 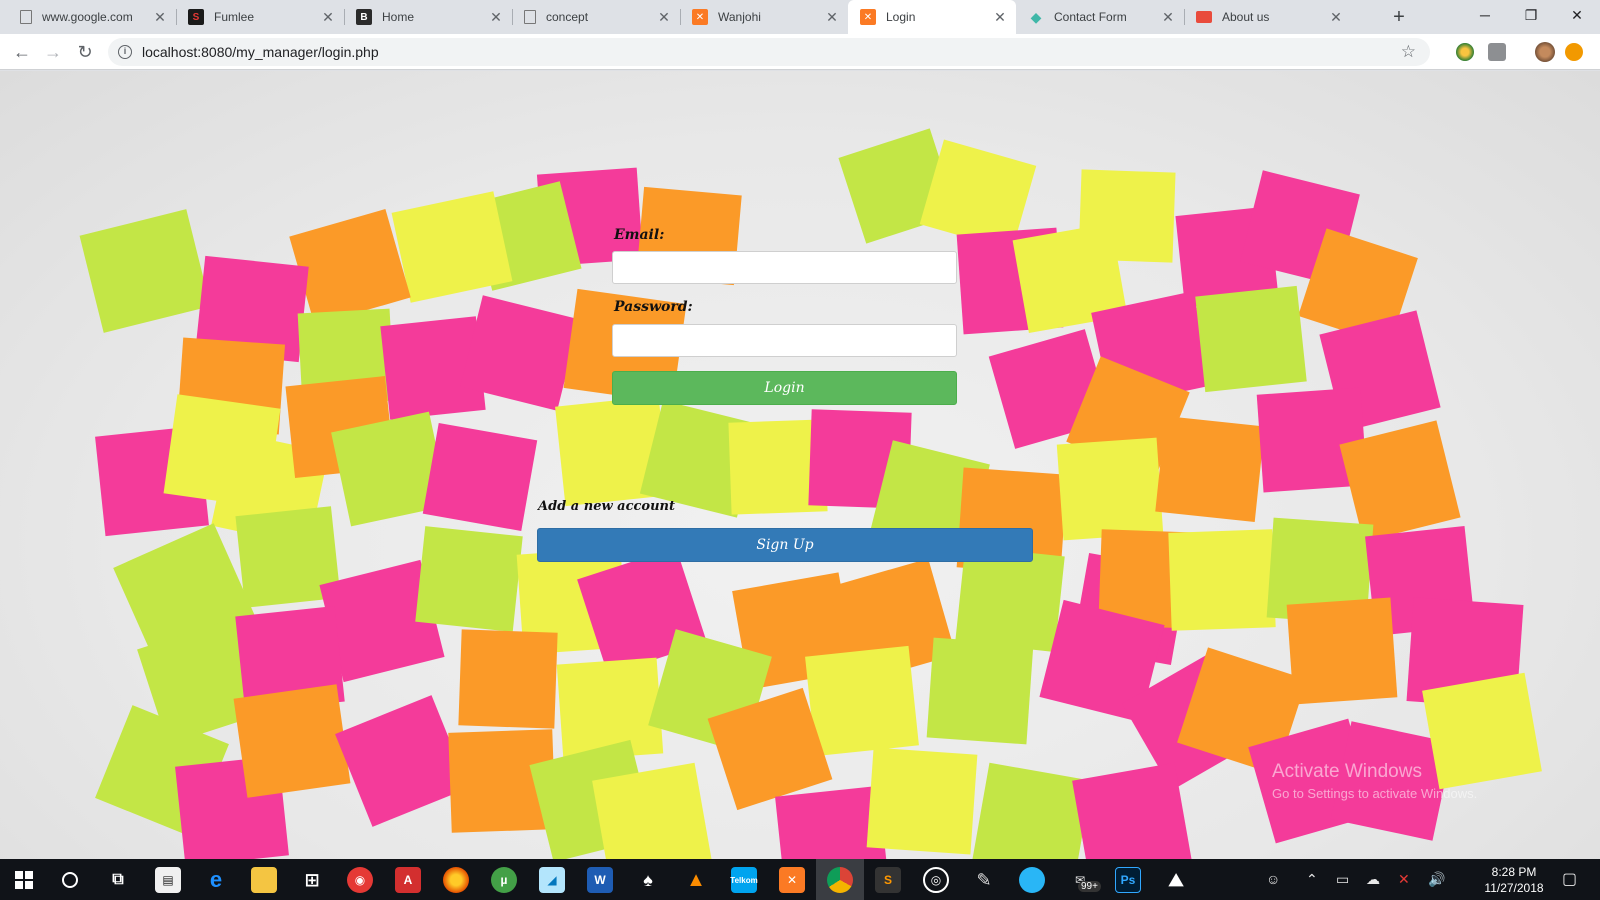 I want to click on onedrive-icon: ☁, so click(x=1373, y=879).